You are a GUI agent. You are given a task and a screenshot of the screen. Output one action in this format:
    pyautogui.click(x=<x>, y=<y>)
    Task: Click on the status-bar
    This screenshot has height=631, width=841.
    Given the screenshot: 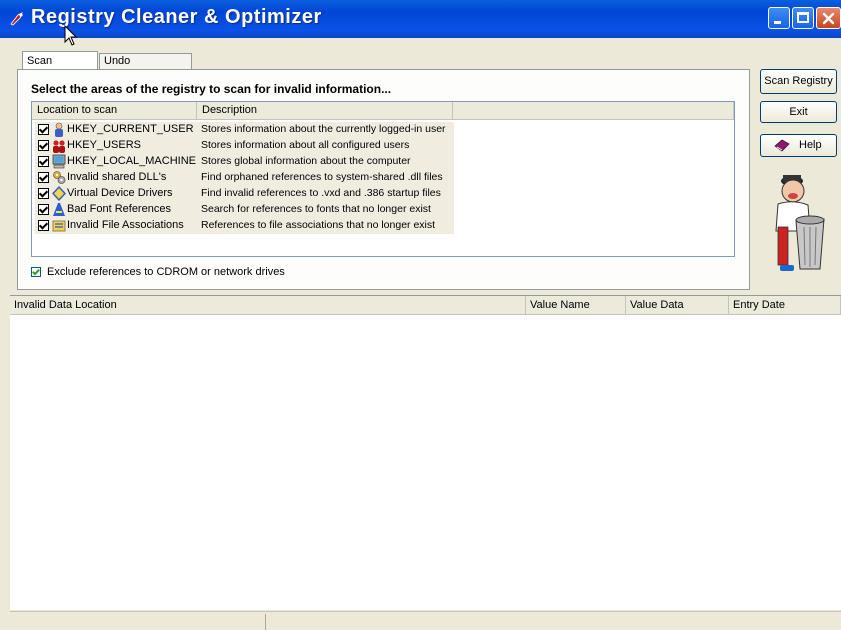 What is the action you would take?
    pyautogui.click(x=425, y=621)
    